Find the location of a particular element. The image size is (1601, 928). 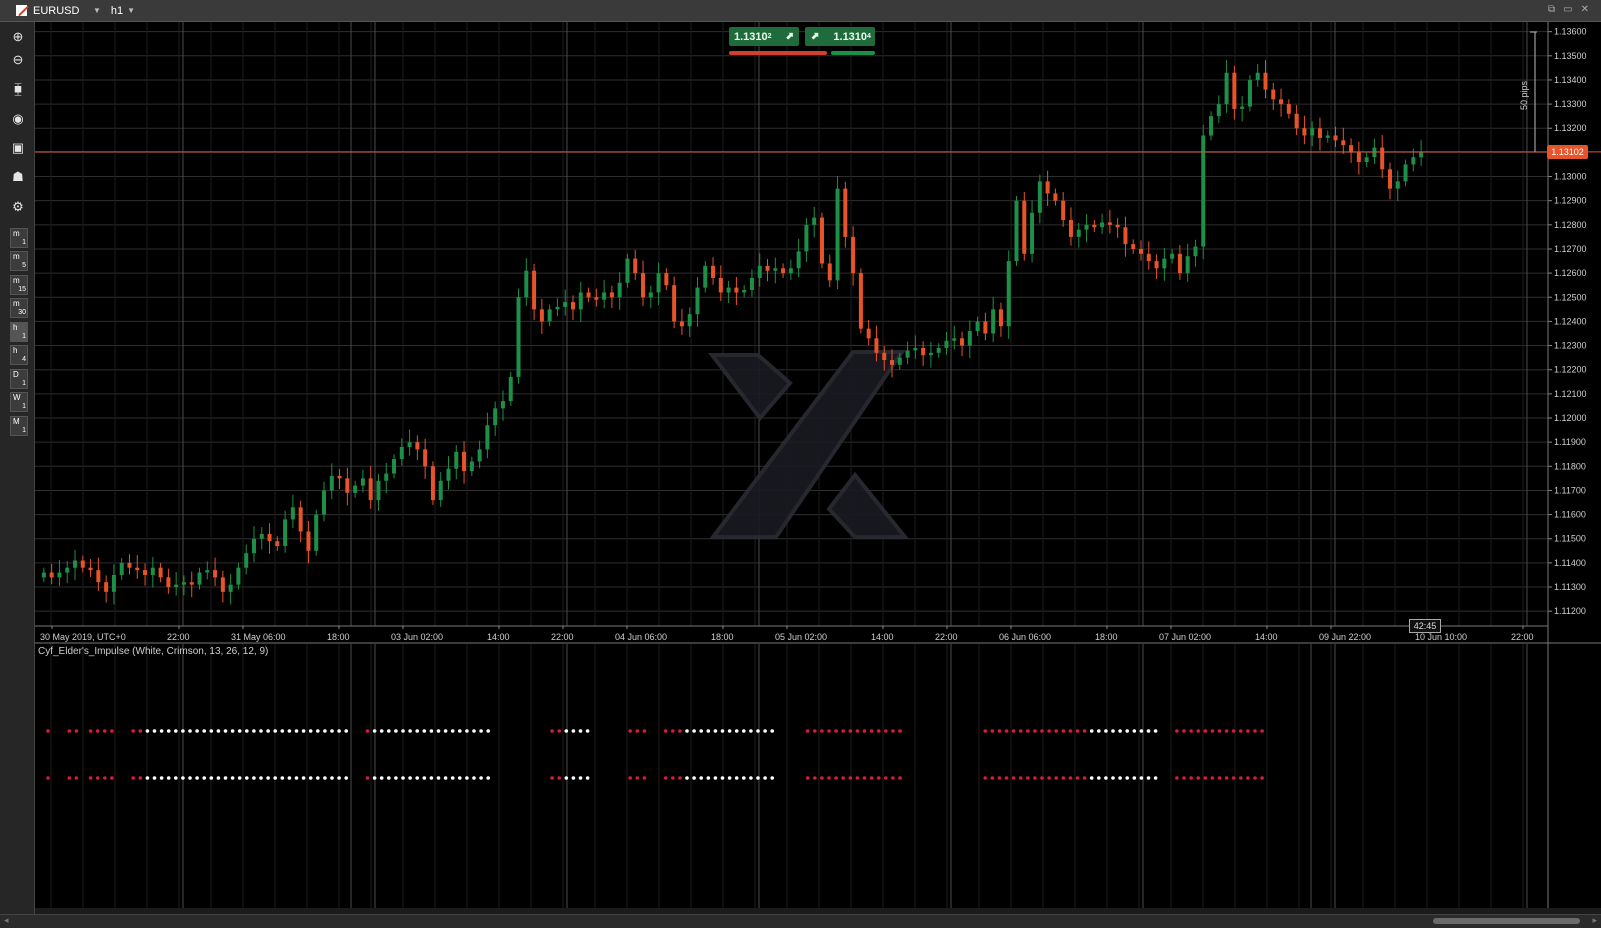

sell-sentiment-bar is located at coordinates (778, 53).